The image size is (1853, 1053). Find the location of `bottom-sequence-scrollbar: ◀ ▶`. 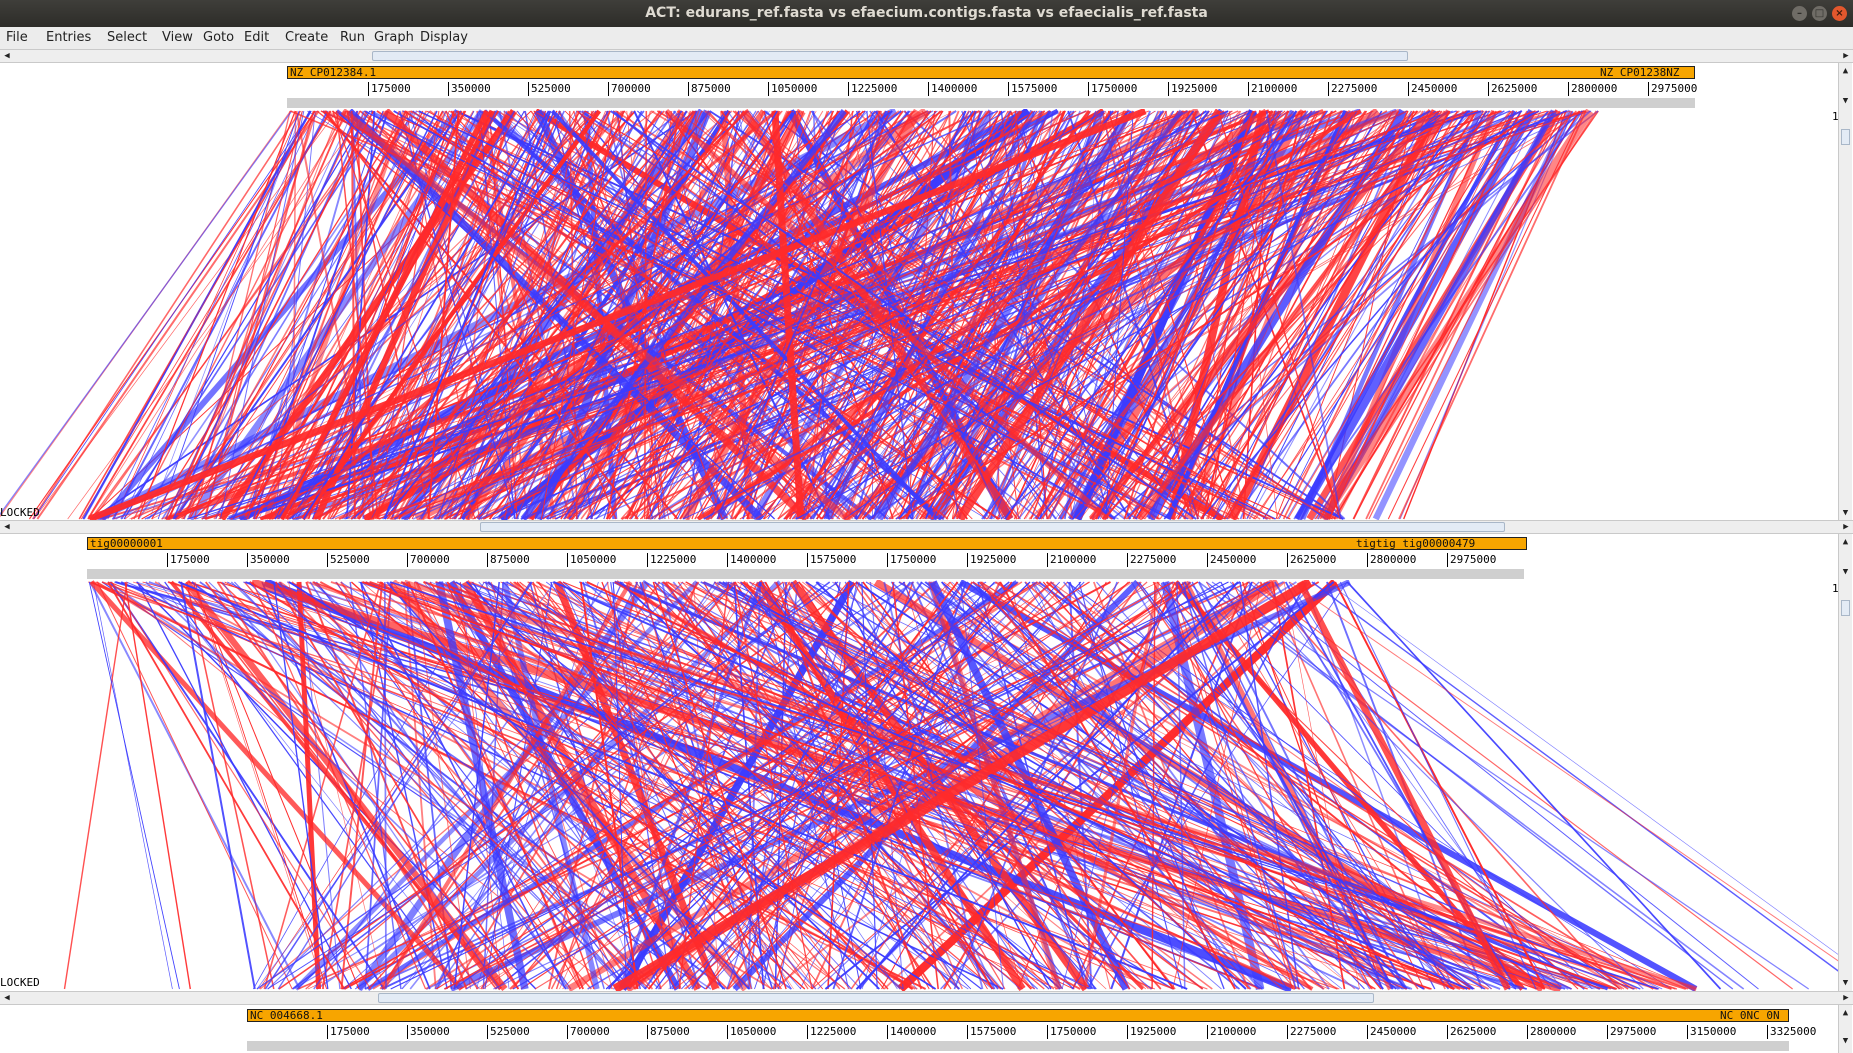

bottom-sequence-scrollbar: ◀ ▶ is located at coordinates (926, 998).